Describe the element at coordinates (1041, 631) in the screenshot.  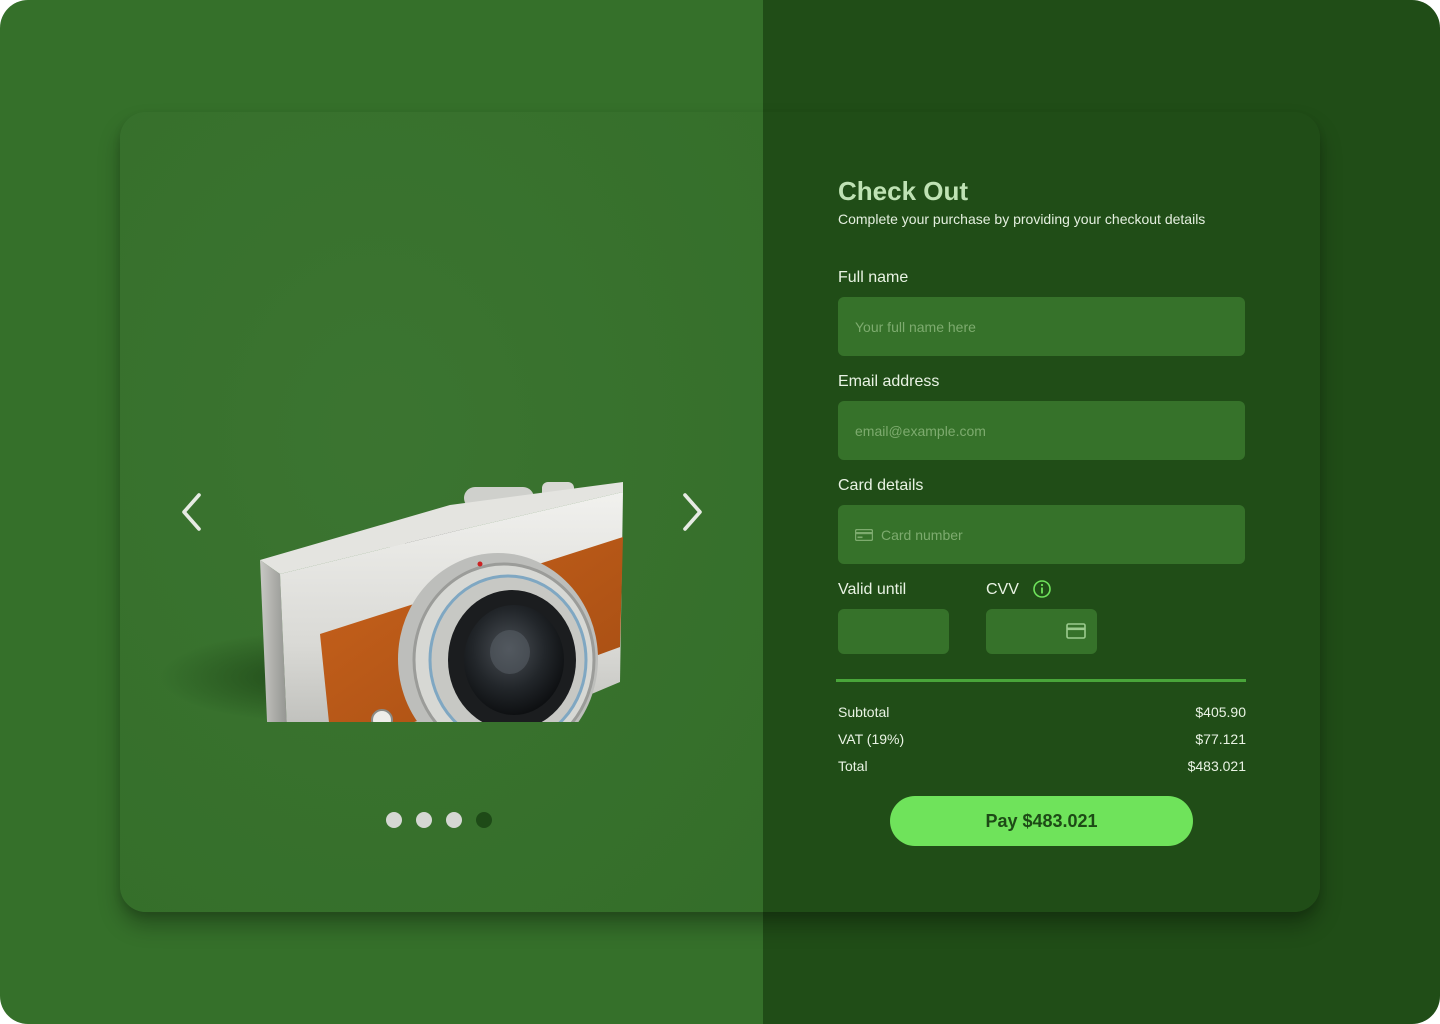
I see `cvv-input` at that location.